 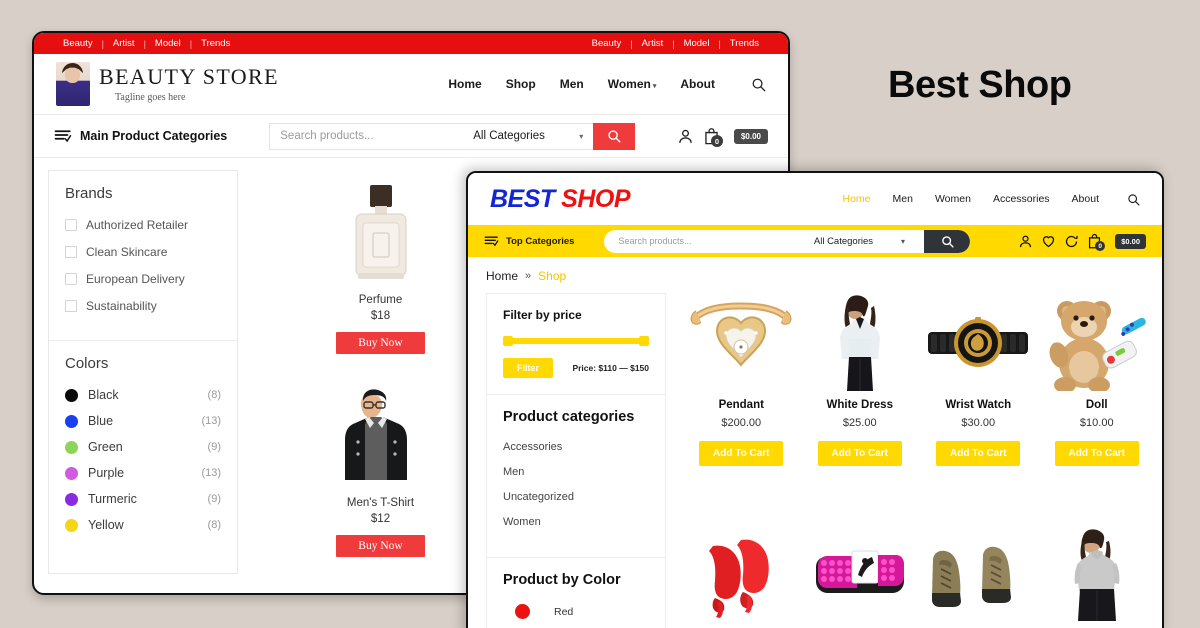 What do you see at coordinates (644, 341) in the screenshot?
I see `price-slider-handle-max` at bounding box center [644, 341].